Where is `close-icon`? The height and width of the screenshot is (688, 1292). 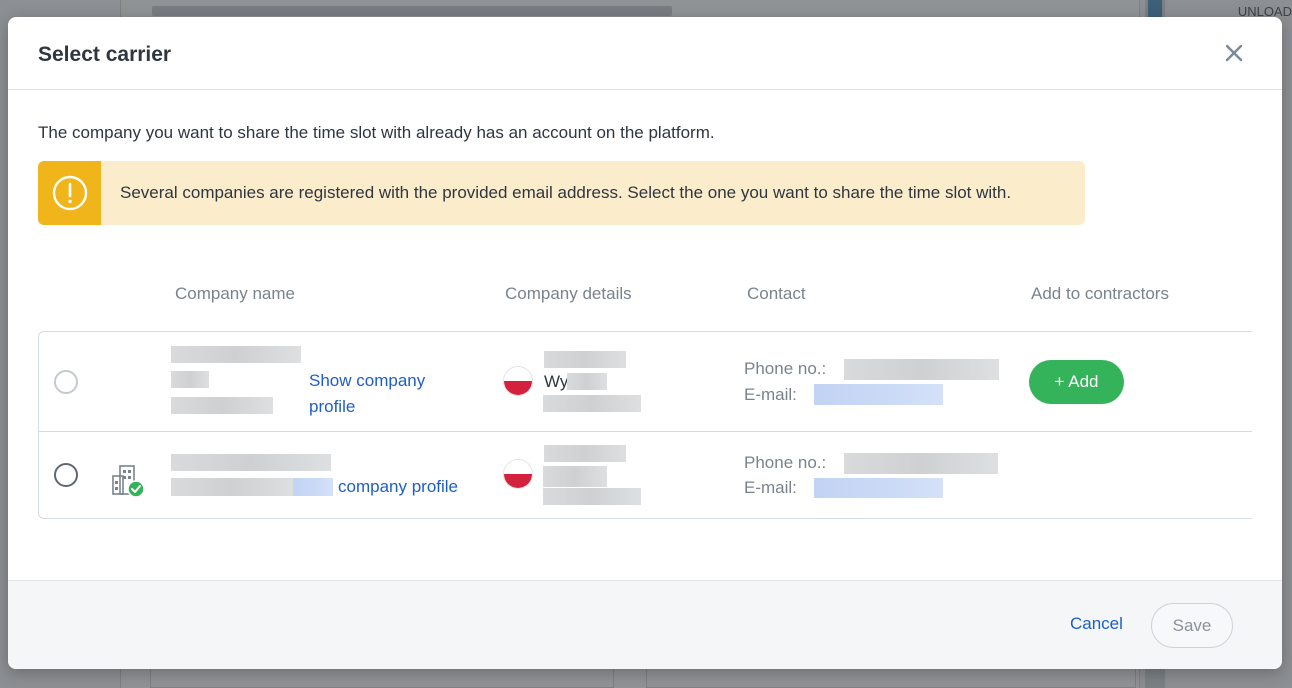 close-icon is located at coordinates (1234, 53).